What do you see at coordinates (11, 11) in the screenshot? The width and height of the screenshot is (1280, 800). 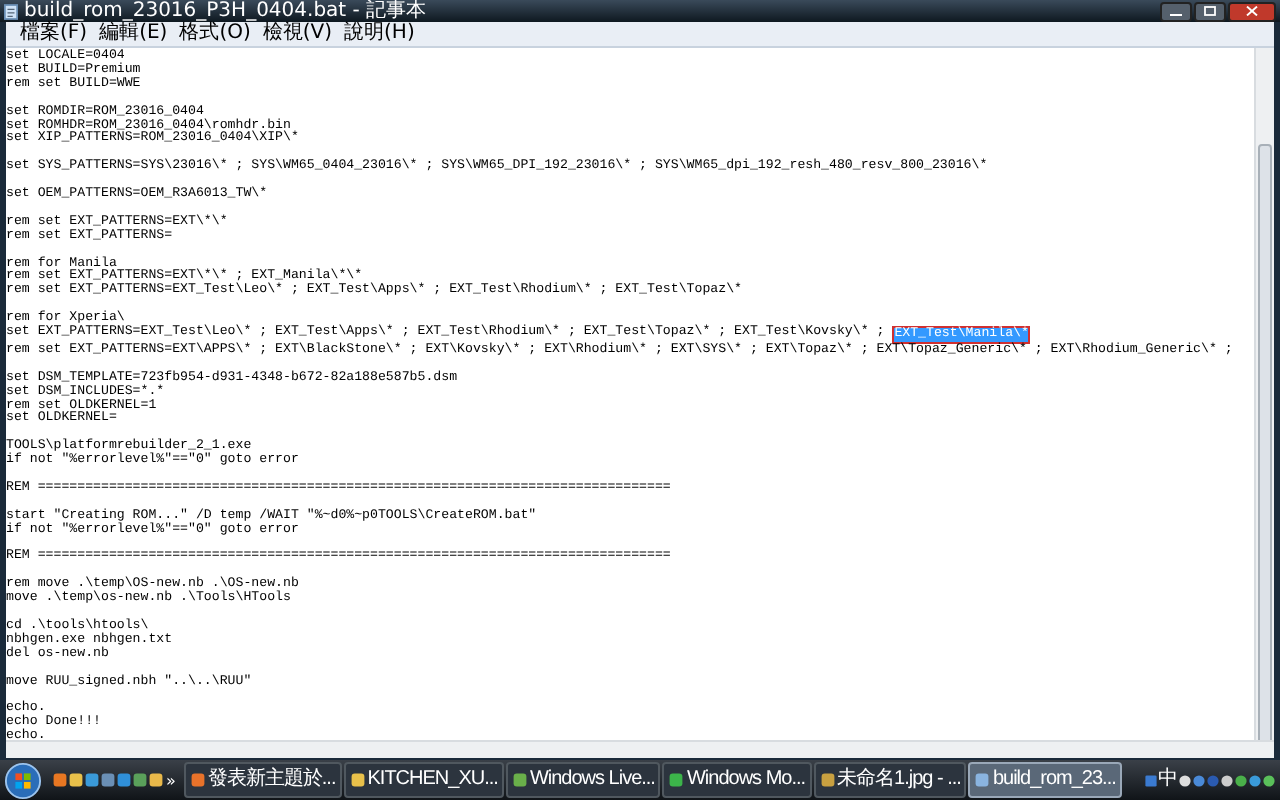 I see `notepad-icon` at bounding box center [11, 11].